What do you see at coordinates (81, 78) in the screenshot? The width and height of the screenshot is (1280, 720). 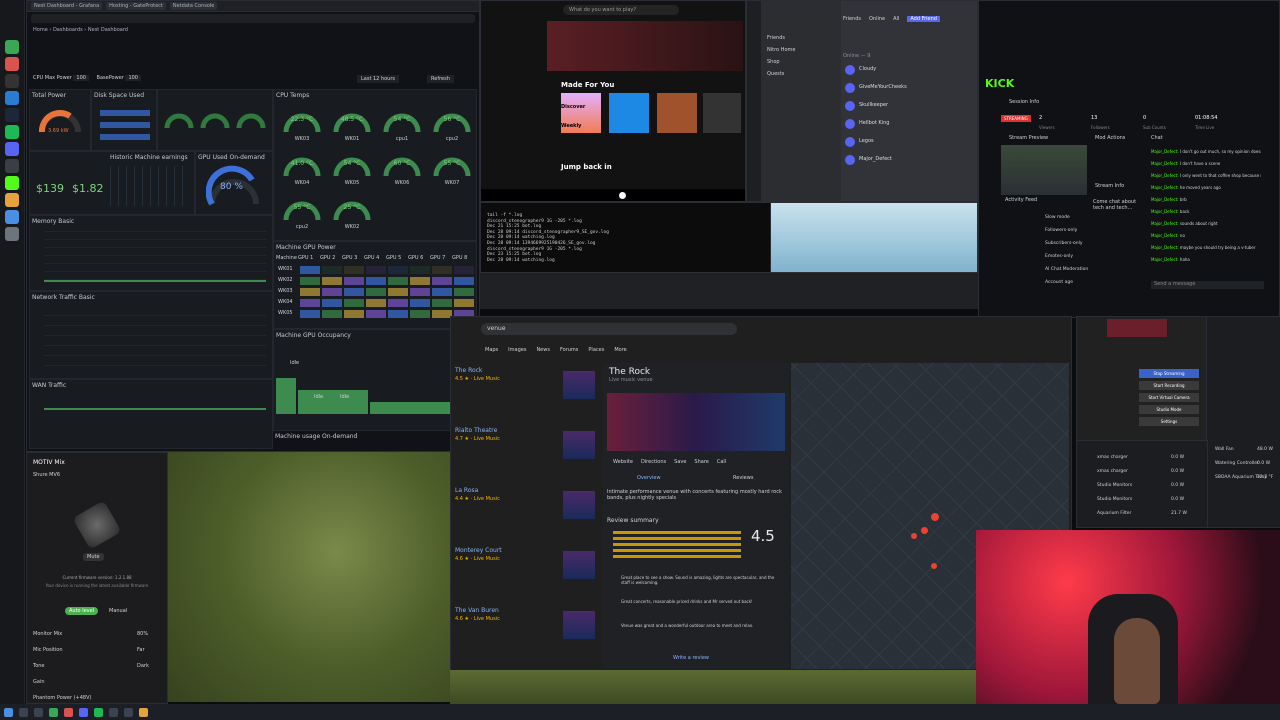 I see `cpu-max-power-value: 100` at bounding box center [81, 78].